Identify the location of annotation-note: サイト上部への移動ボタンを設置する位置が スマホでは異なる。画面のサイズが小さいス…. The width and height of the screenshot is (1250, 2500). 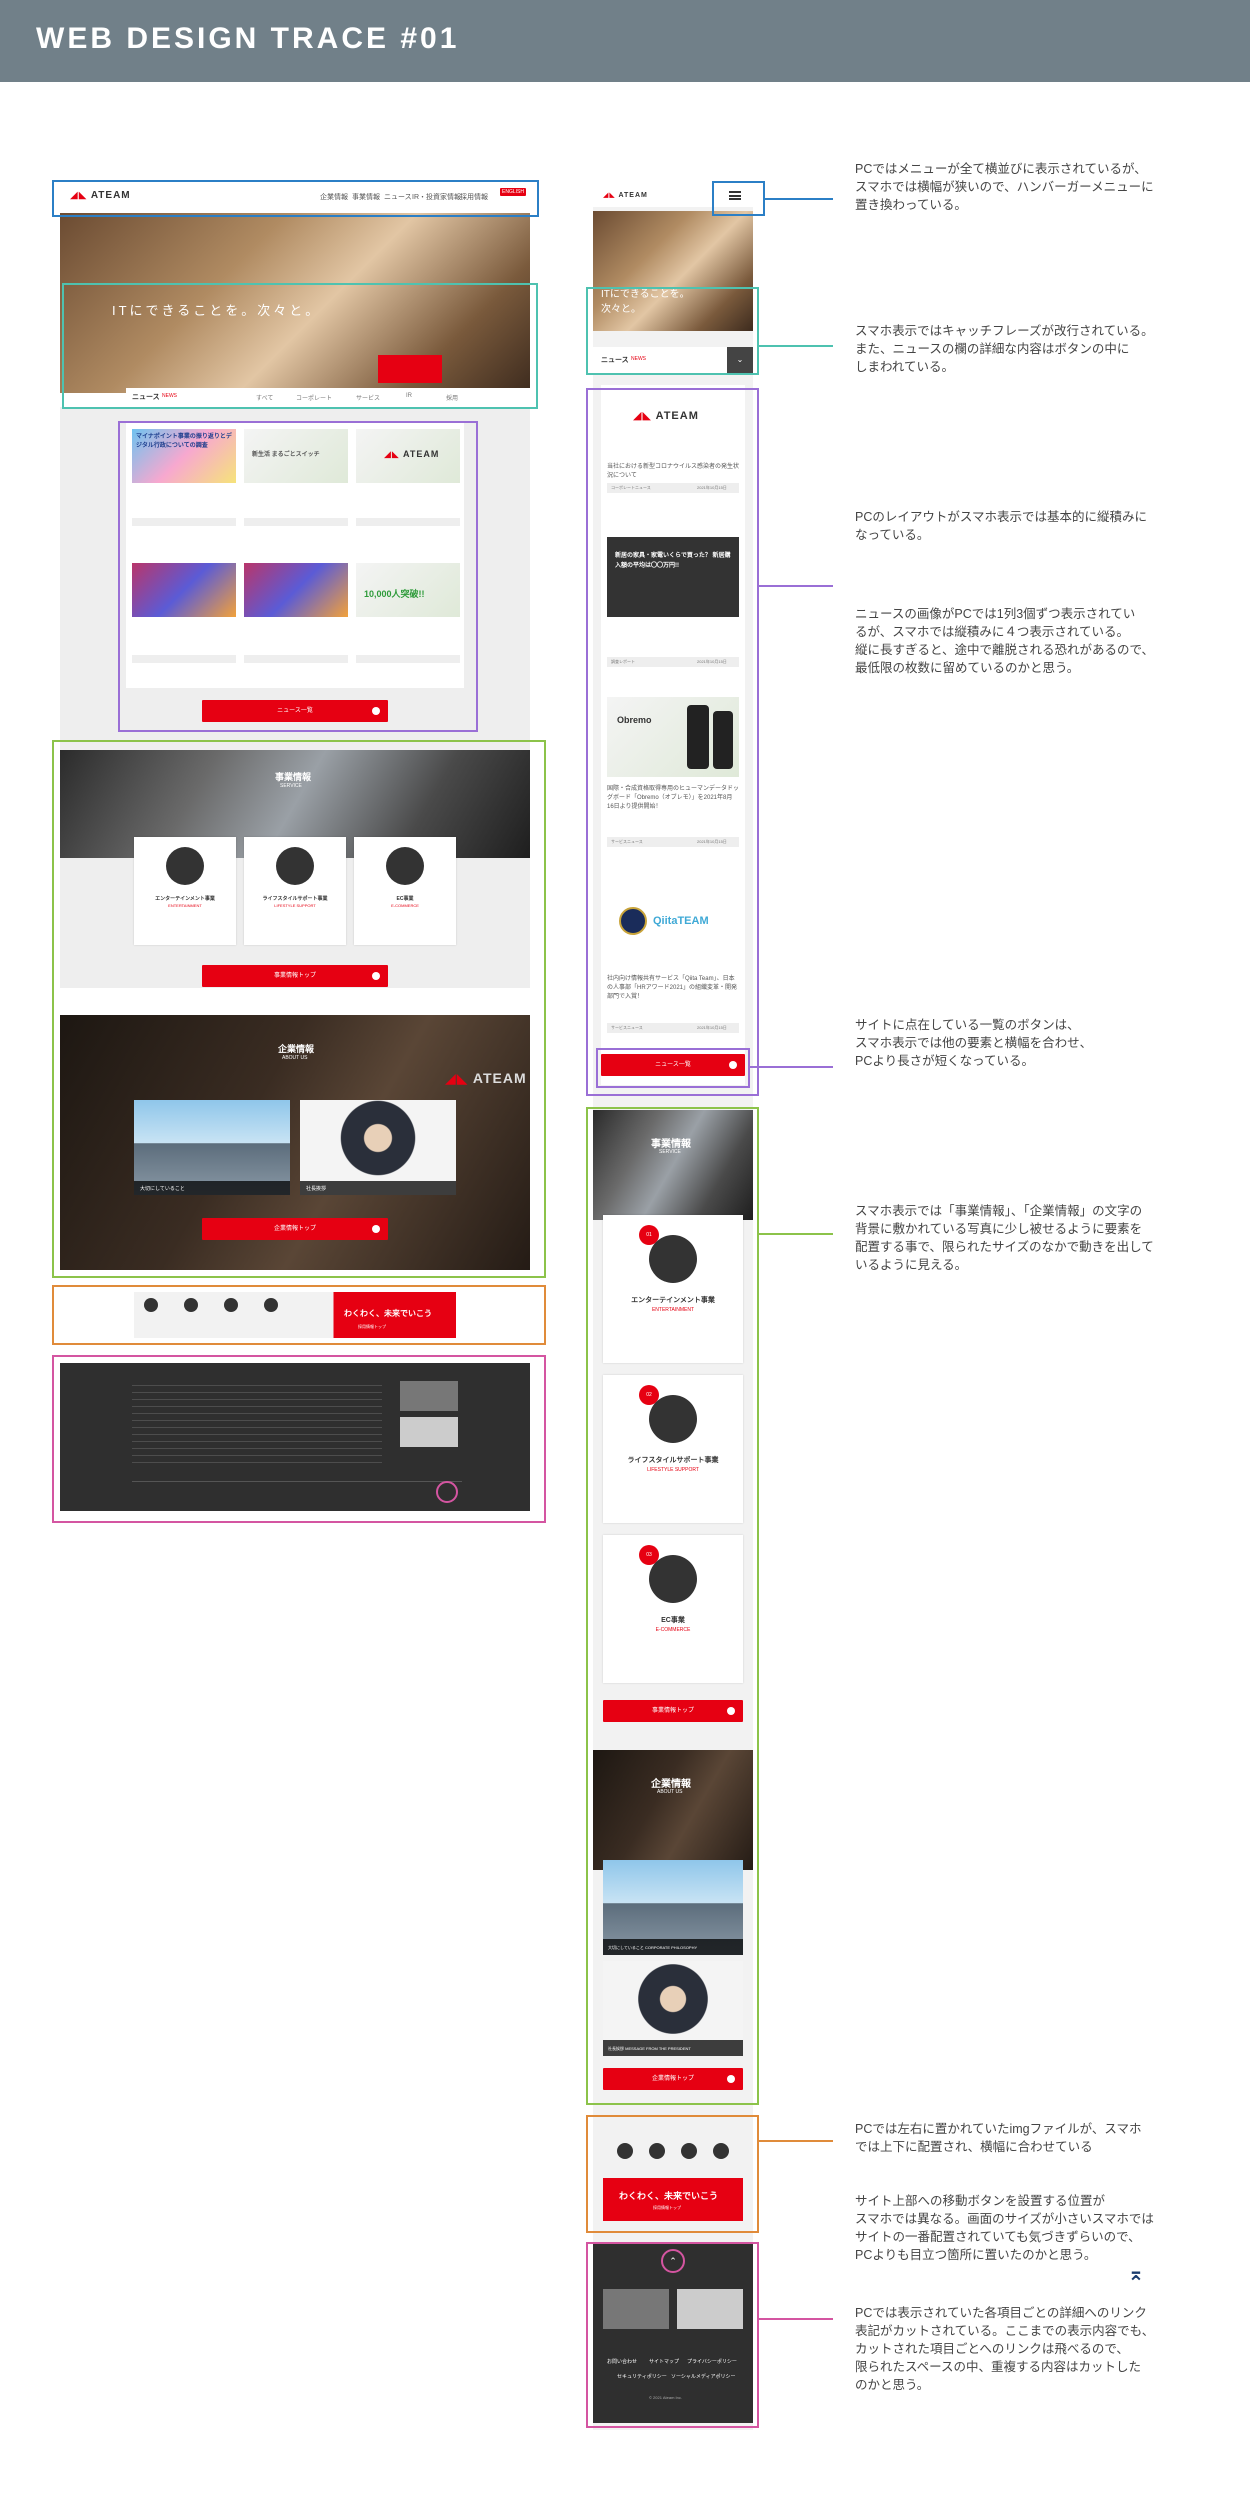
(1004, 2228).